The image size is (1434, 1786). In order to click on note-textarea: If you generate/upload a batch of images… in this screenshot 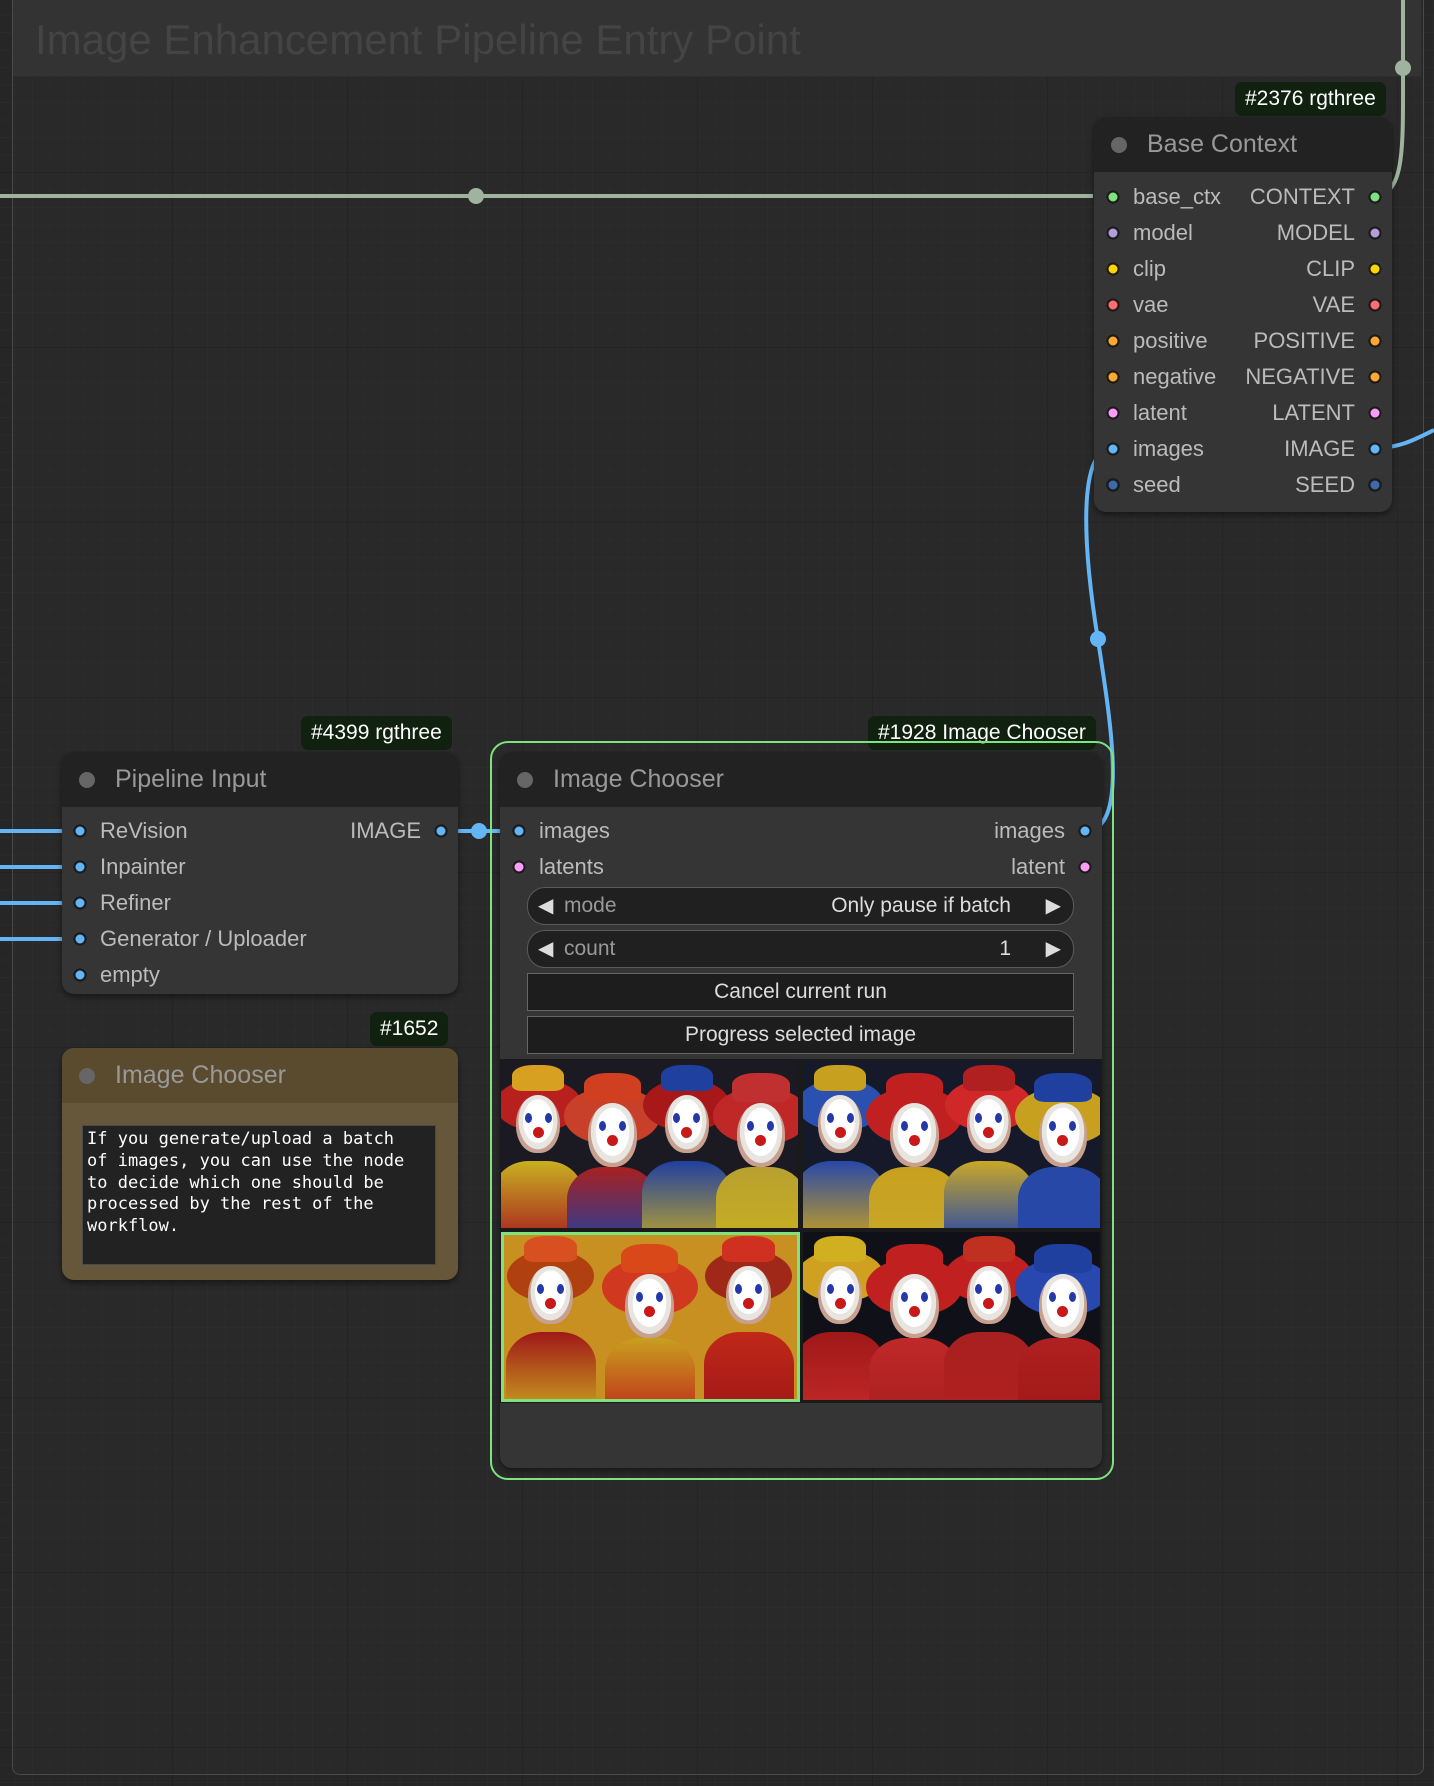, I will do `click(259, 1195)`.